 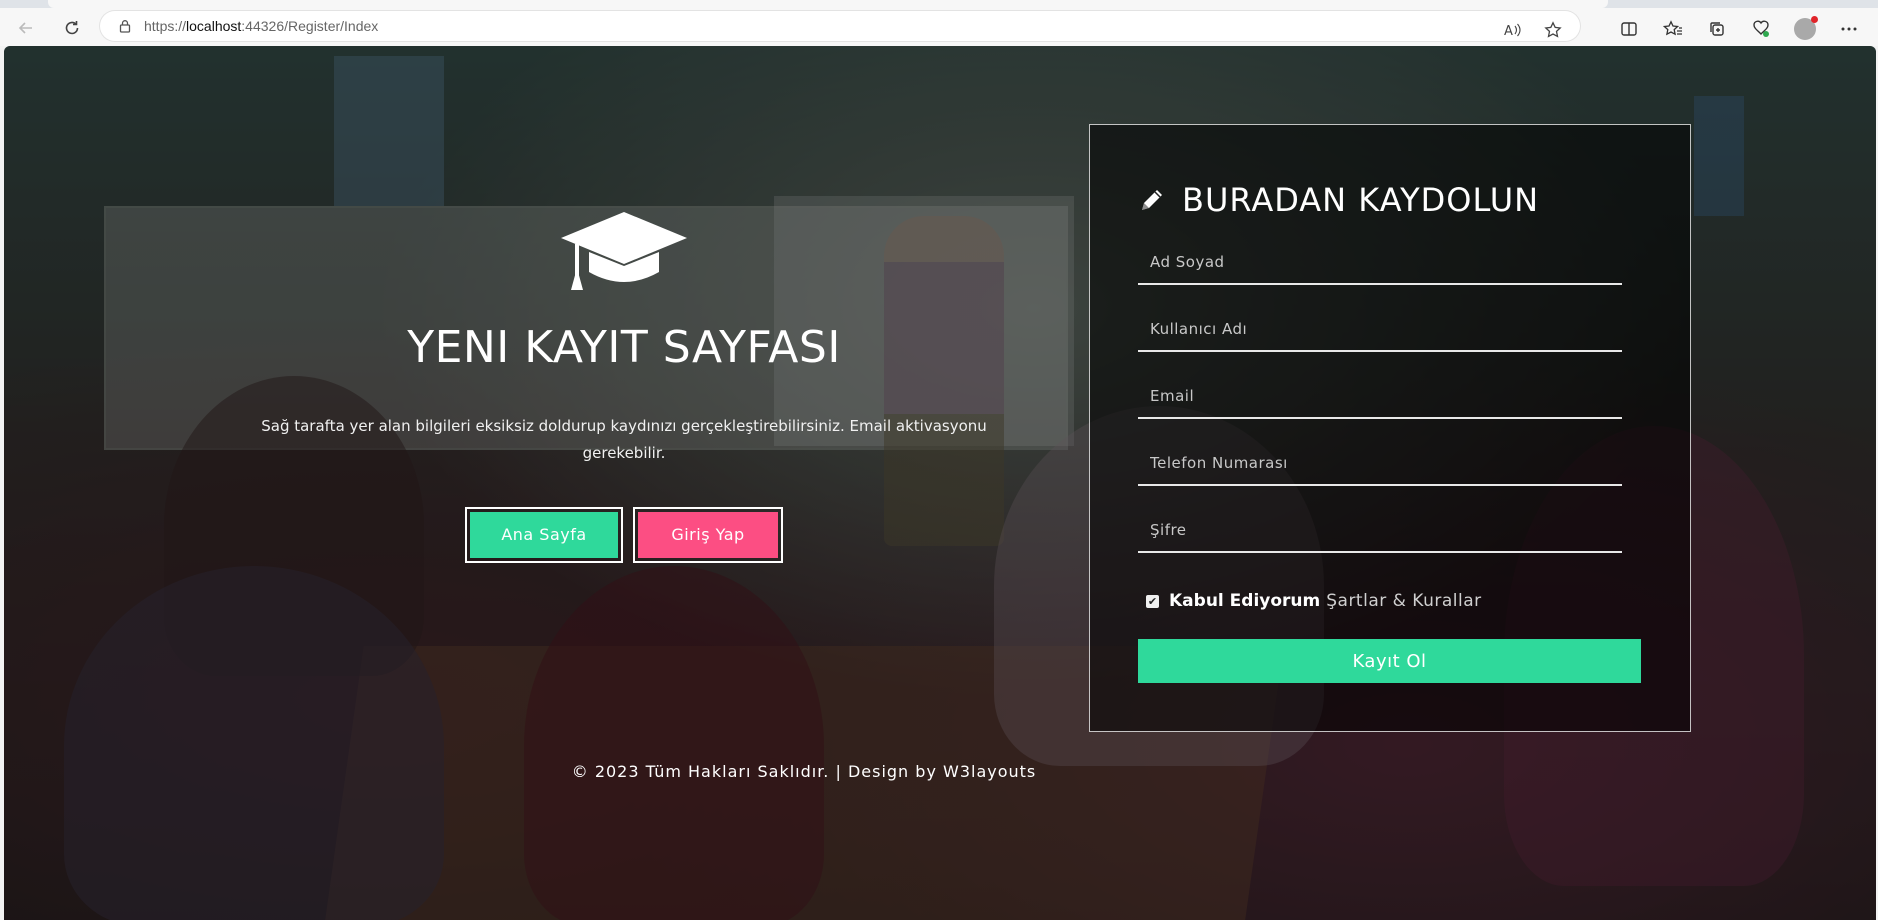 I want to click on profile-avatar, so click(x=1805, y=29).